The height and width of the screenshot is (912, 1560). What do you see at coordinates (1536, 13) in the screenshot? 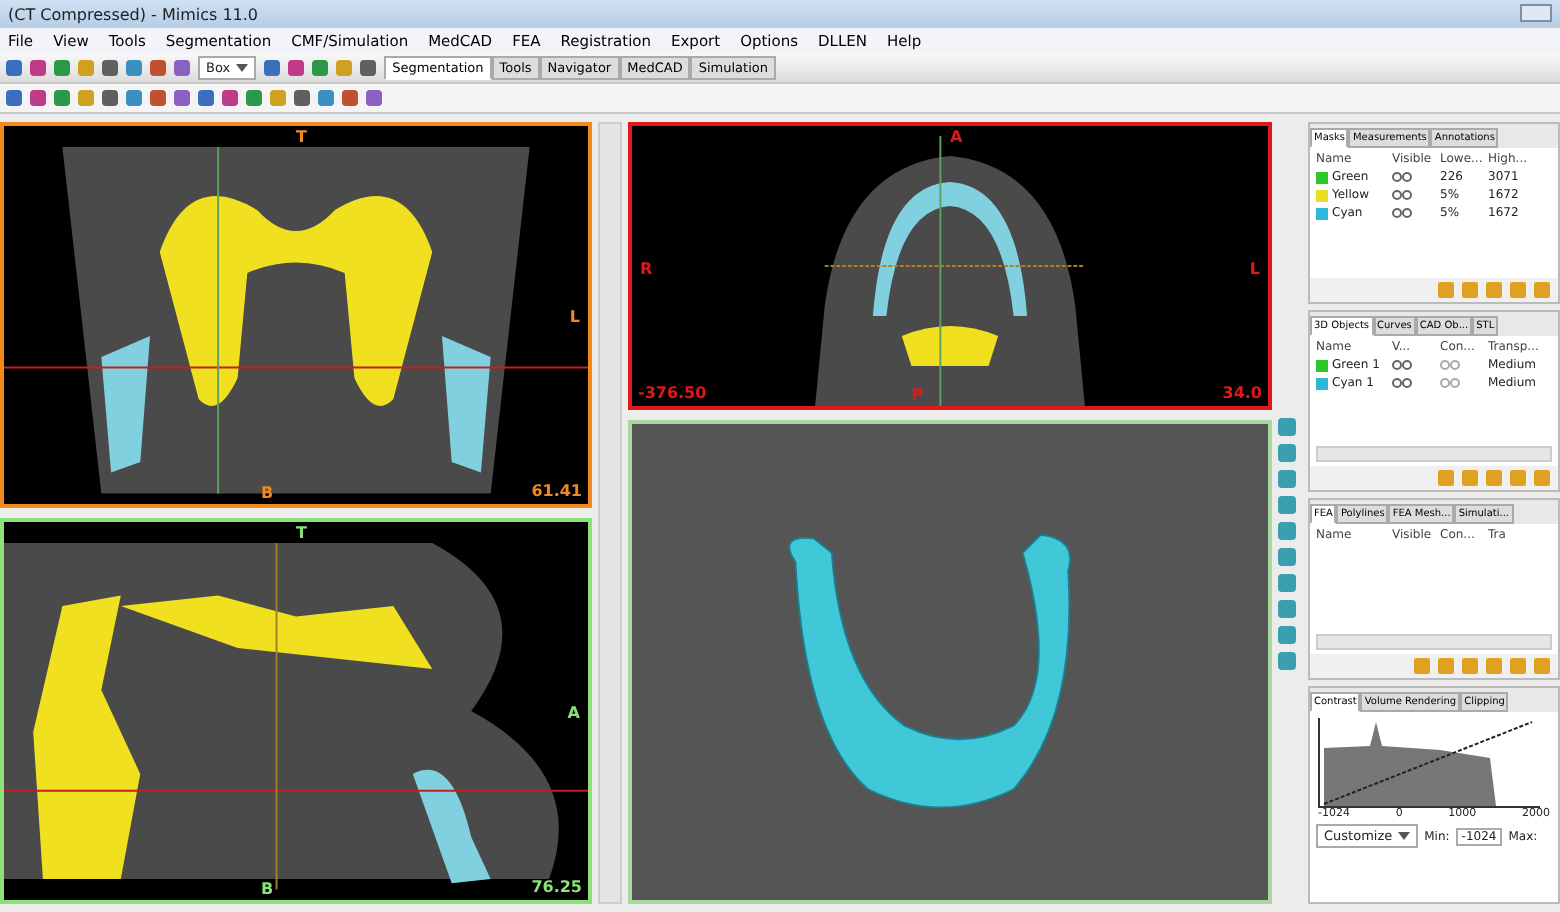
I see `minimize-button` at bounding box center [1536, 13].